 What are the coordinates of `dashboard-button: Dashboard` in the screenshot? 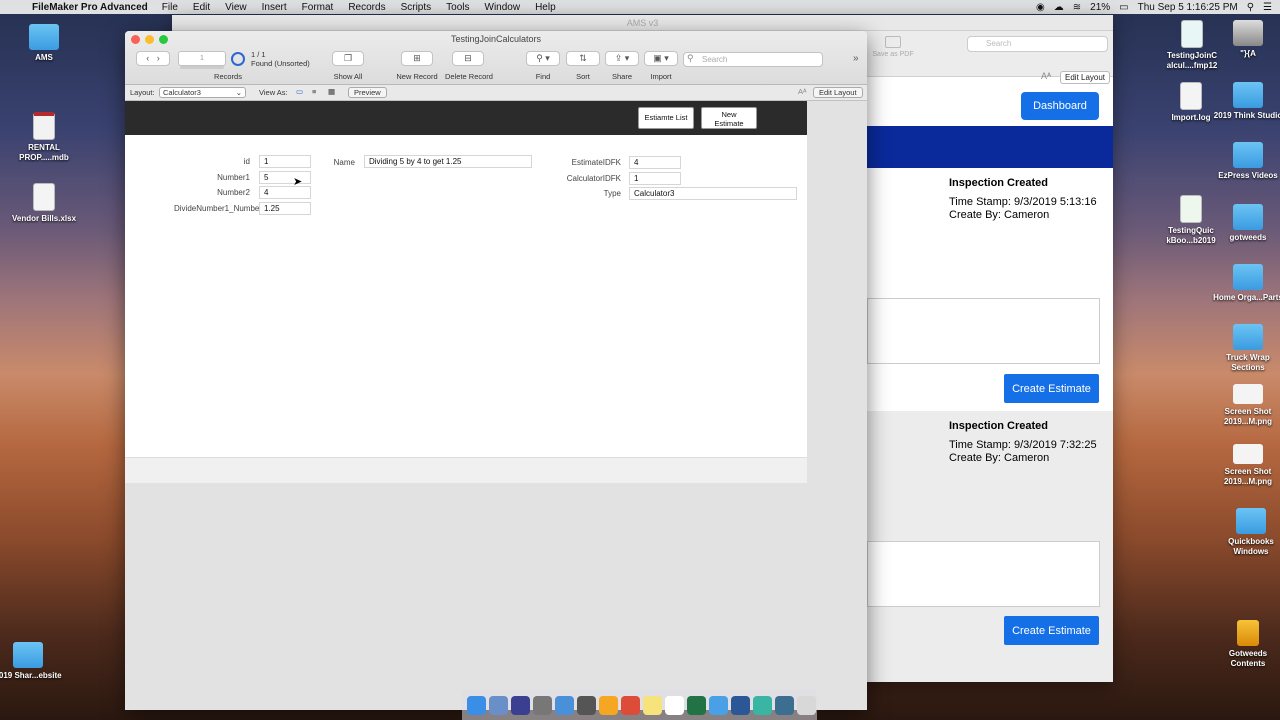 It's located at (1060, 106).